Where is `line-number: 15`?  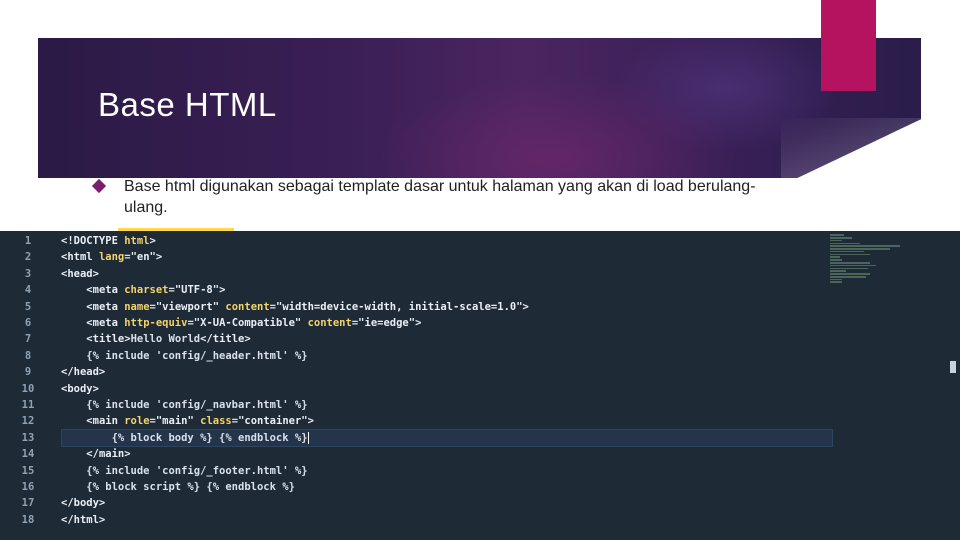
line-number: 15 is located at coordinates (28, 470).